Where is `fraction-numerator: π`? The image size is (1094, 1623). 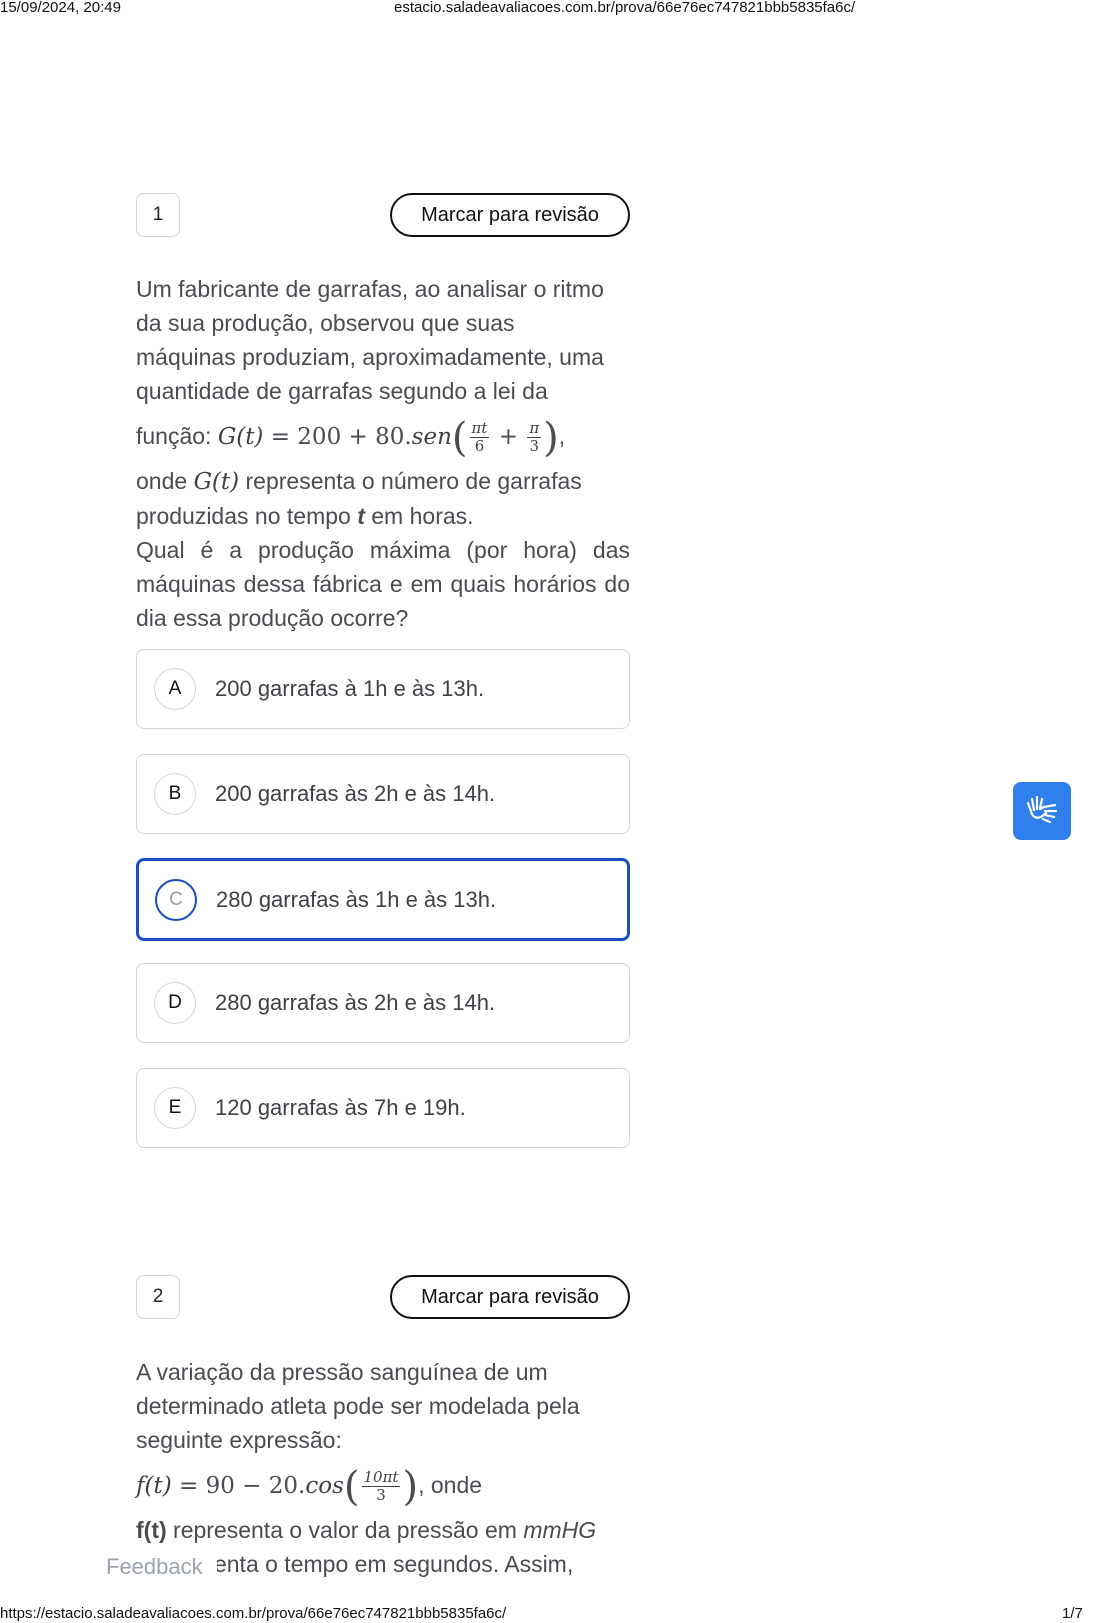 fraction-numerator: π is located at coordinates (534, 429).